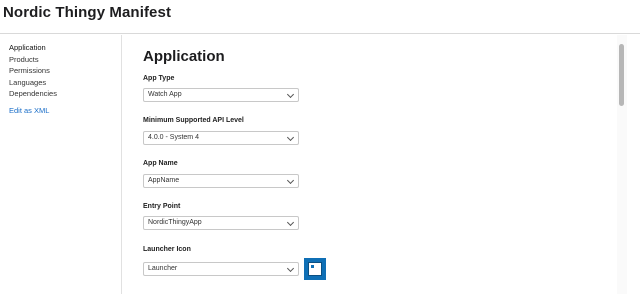  I want to click on sidebar-item-products: Products, so click(24, 60).